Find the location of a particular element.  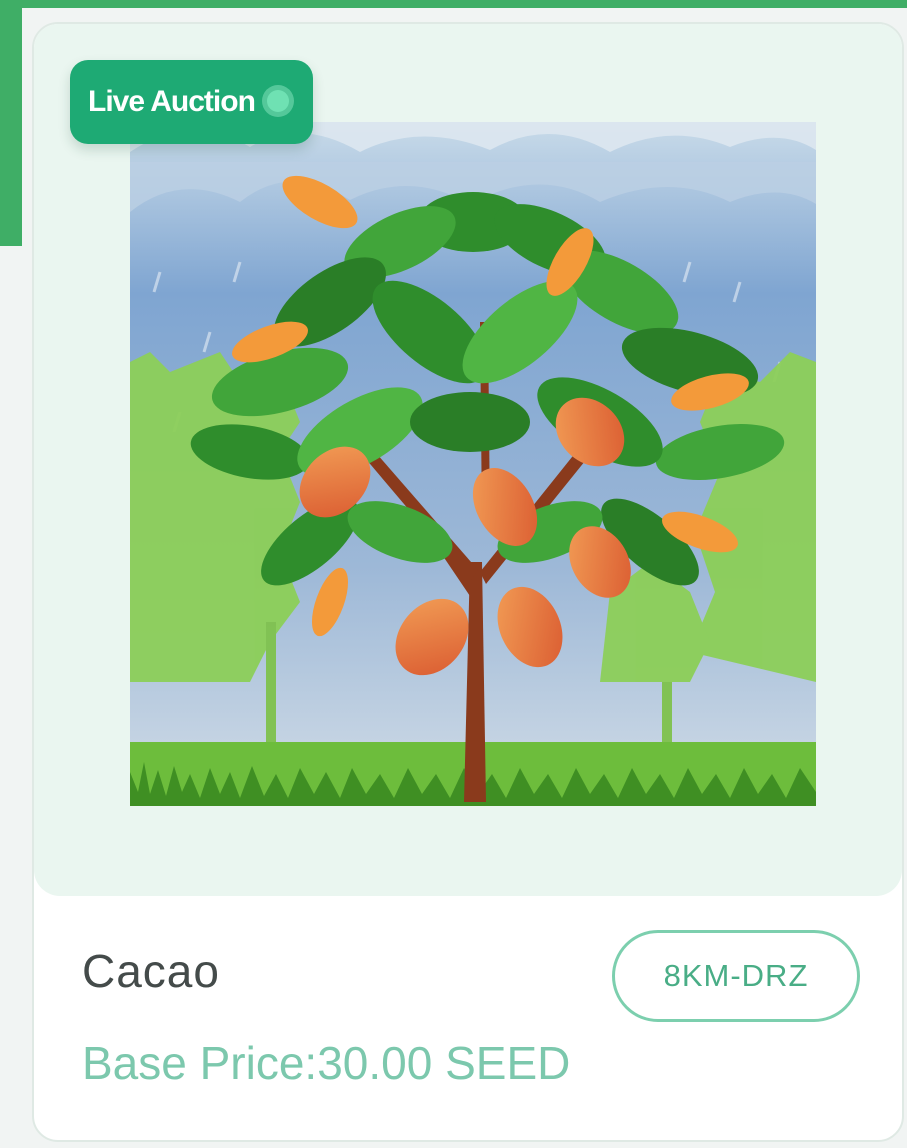

base-price: Base Price:30.00 SEED is located at coordinates (326, 1063).